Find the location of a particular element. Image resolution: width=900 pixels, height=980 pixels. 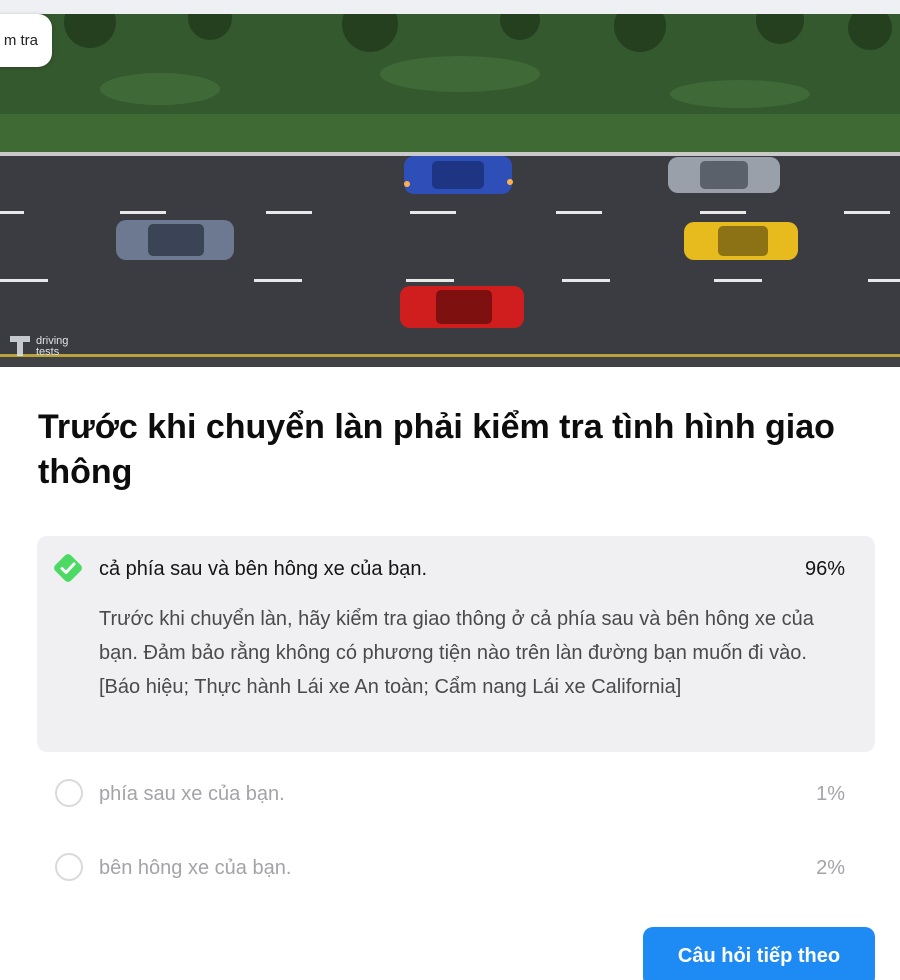

answer-percent: 96% is located at coordinates (824, 569).